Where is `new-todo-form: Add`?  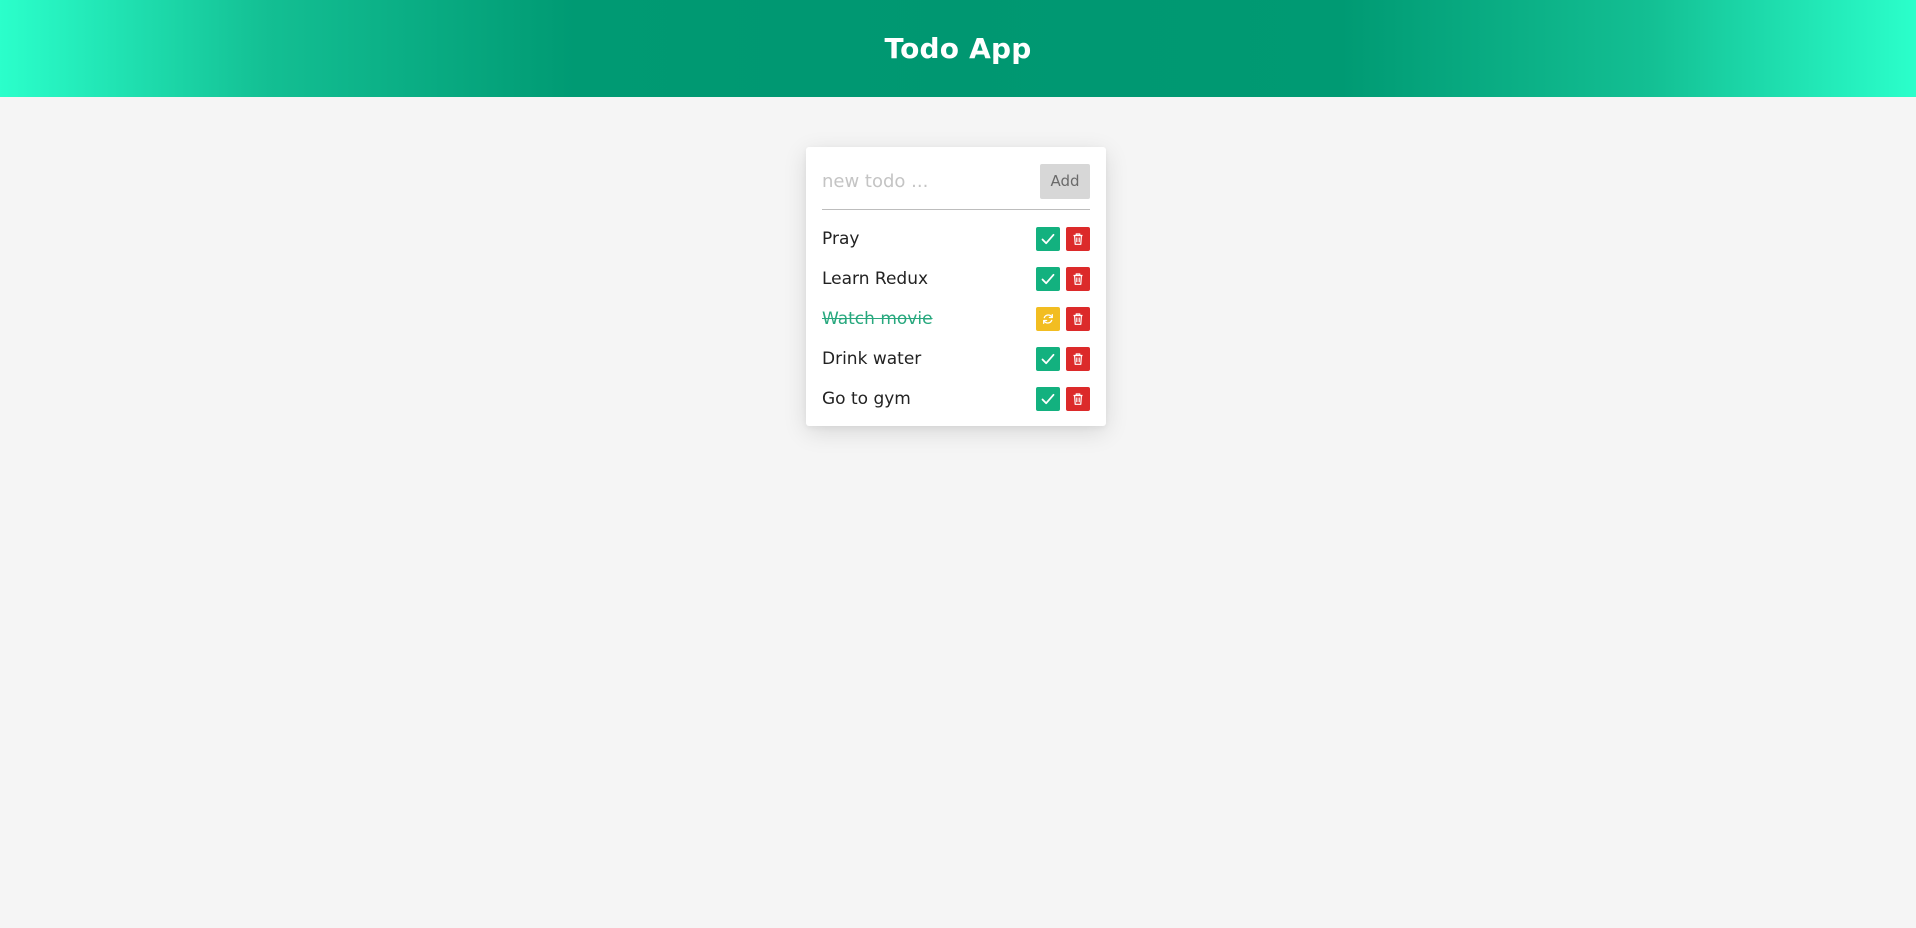
new-todo-form: Add is located at coordinates (956, 186).